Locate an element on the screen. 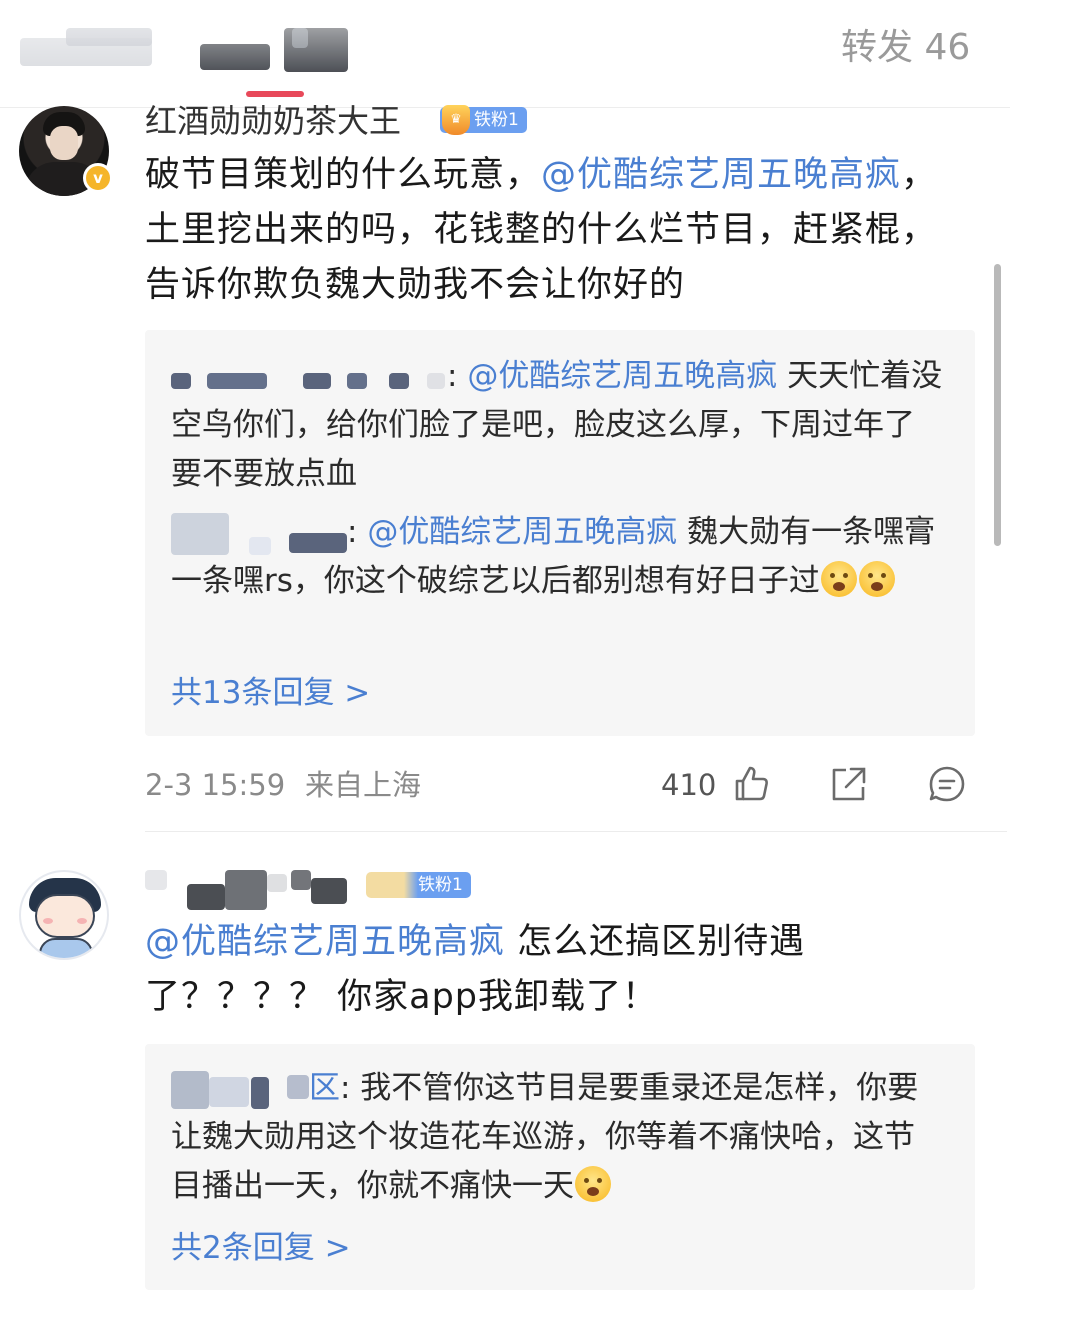 The width and height of the screenshot is (1066, 1318). comment-text: @优酷综艺周五晚高疯 怎么还搞区别待遇了？？？？ 你家app我卸载了！ is located at coordinates (495, 970).